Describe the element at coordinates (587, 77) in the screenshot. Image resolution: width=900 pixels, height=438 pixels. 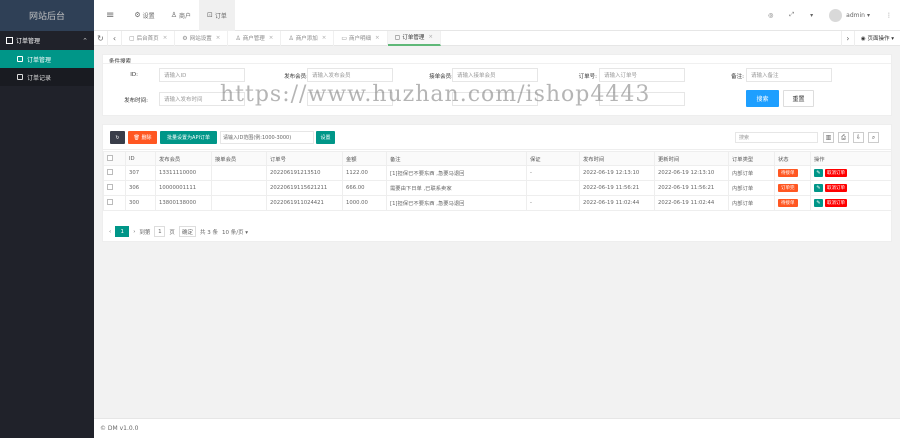
I see `order-no-label: 订单号:` at that location.